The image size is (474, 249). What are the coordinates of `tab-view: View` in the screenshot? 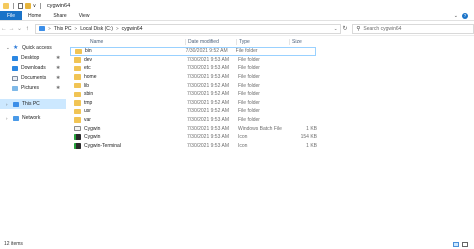 It's located at (84, 15).